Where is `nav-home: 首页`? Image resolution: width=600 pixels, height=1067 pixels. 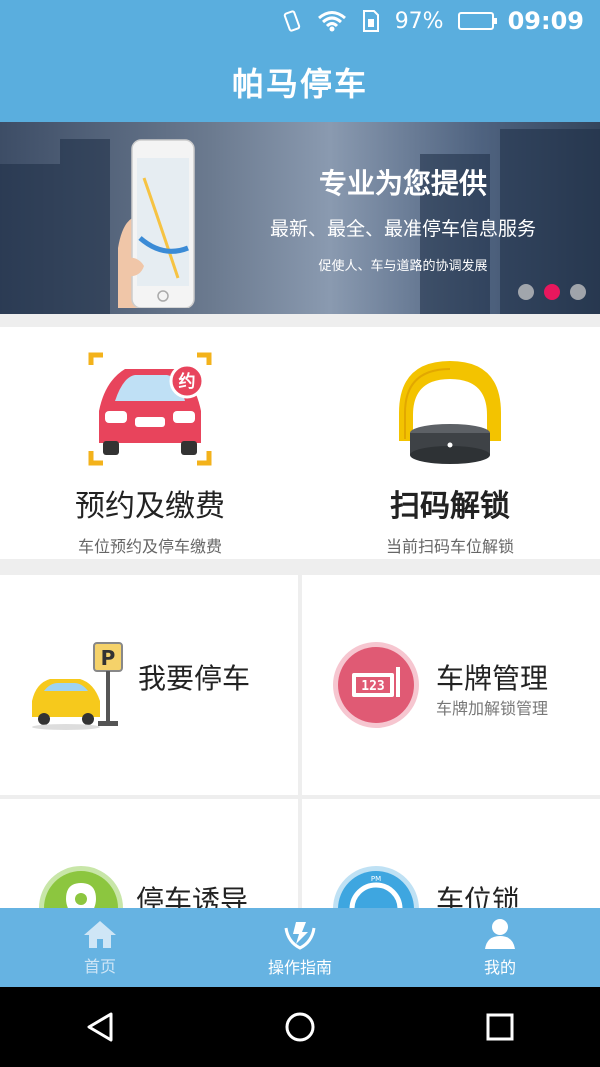 nav-home: 首页 is located at coordinates (100, 947).